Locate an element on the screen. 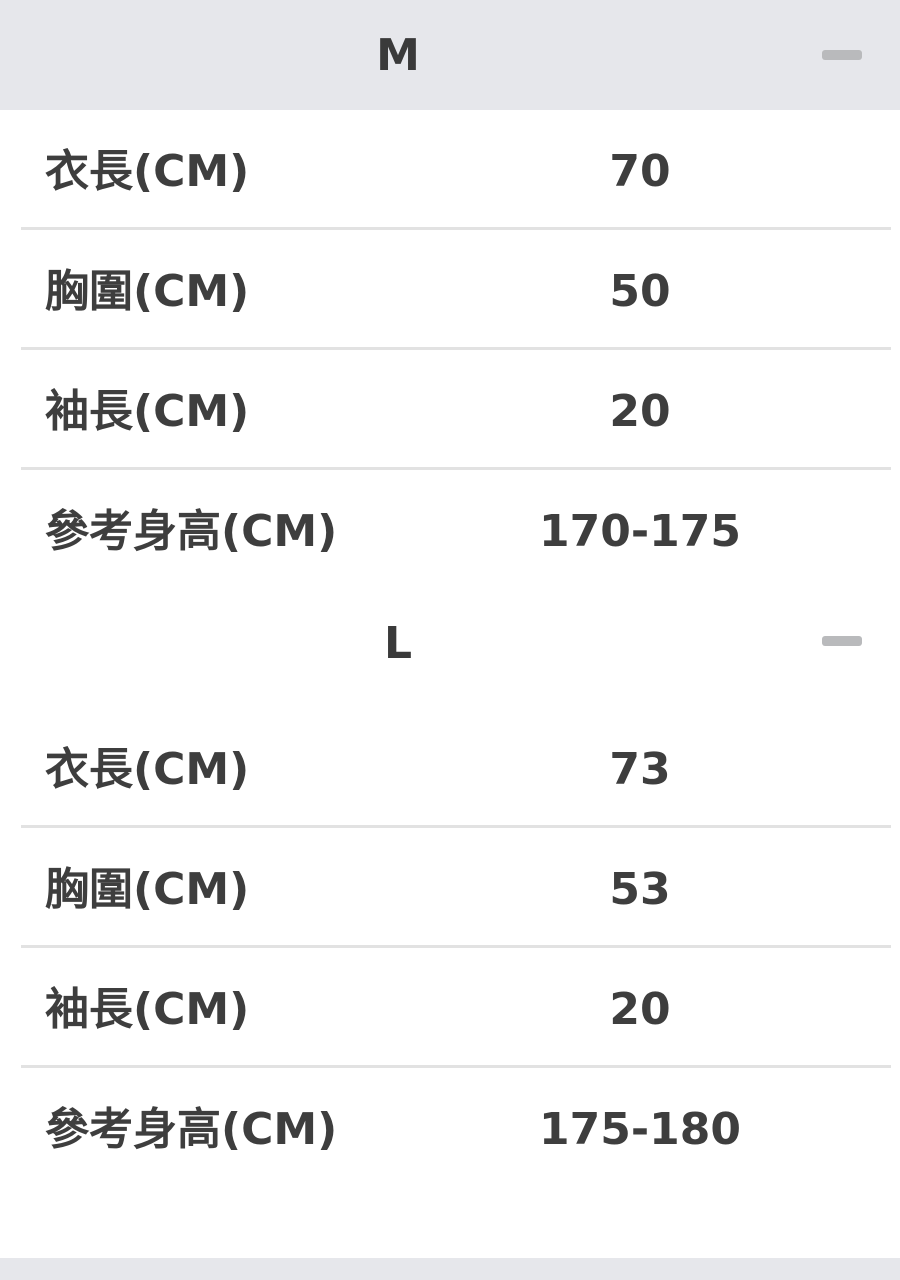  table-row: 參考身高(CM) 175-180 is located at coordinates (456, 1128).